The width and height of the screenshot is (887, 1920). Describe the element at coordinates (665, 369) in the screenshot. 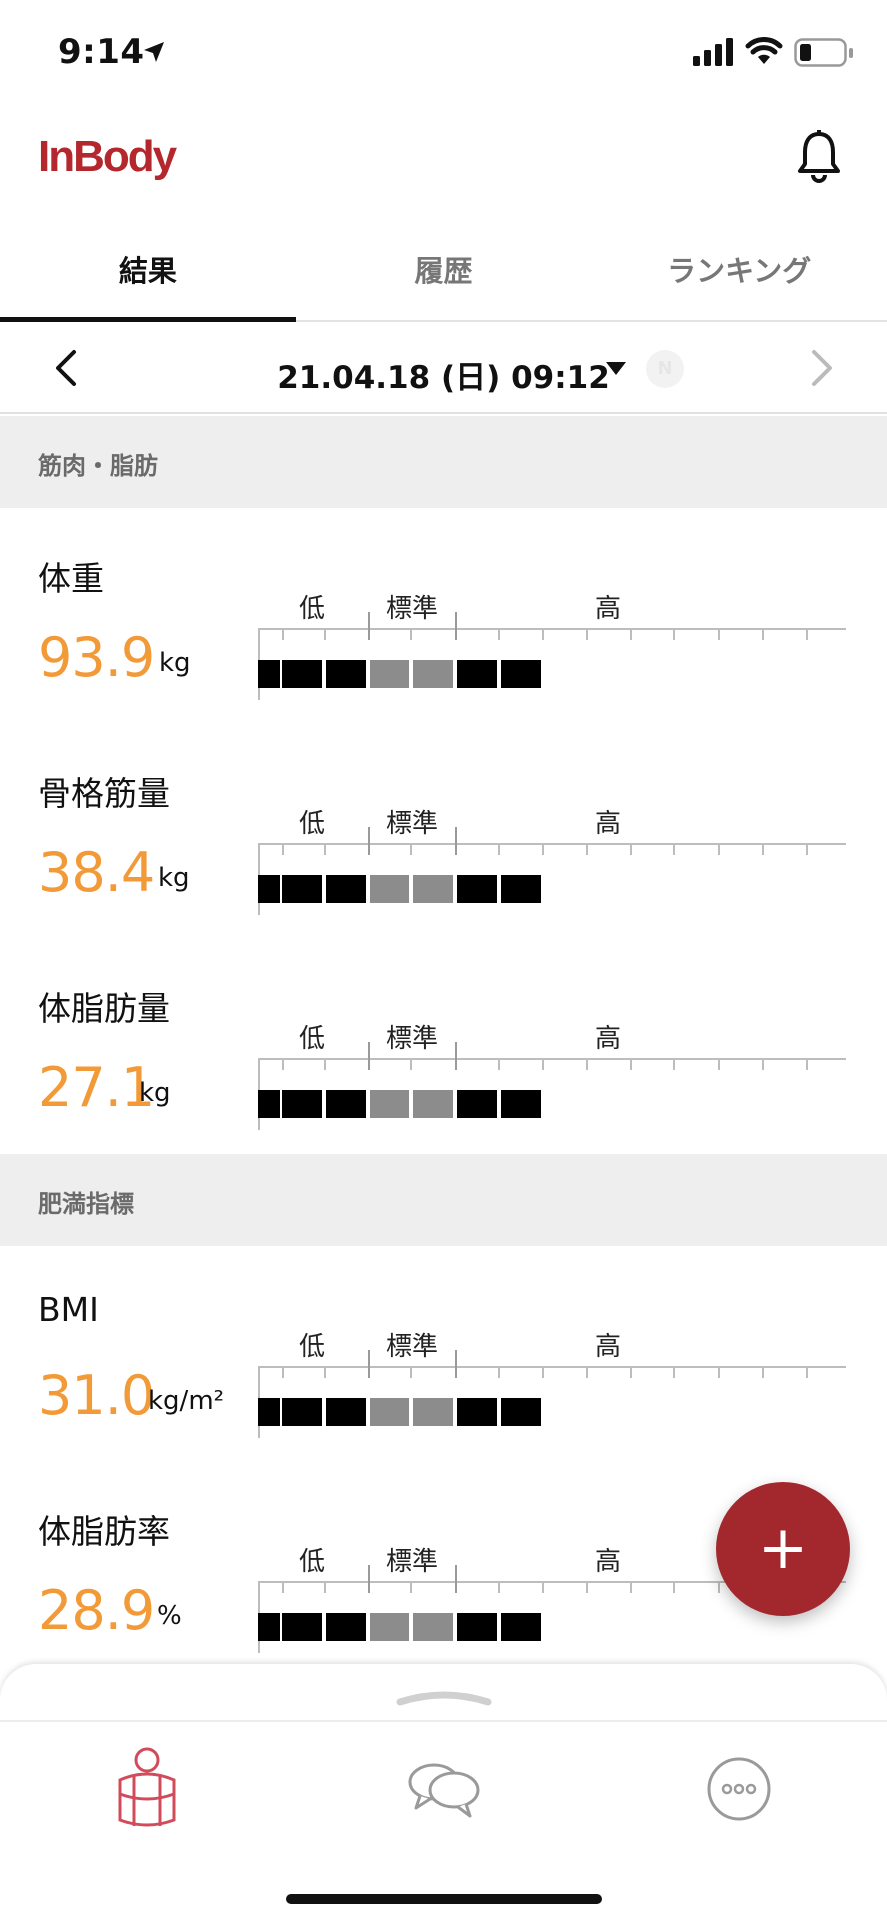

I see `new-badge: N` at that location.